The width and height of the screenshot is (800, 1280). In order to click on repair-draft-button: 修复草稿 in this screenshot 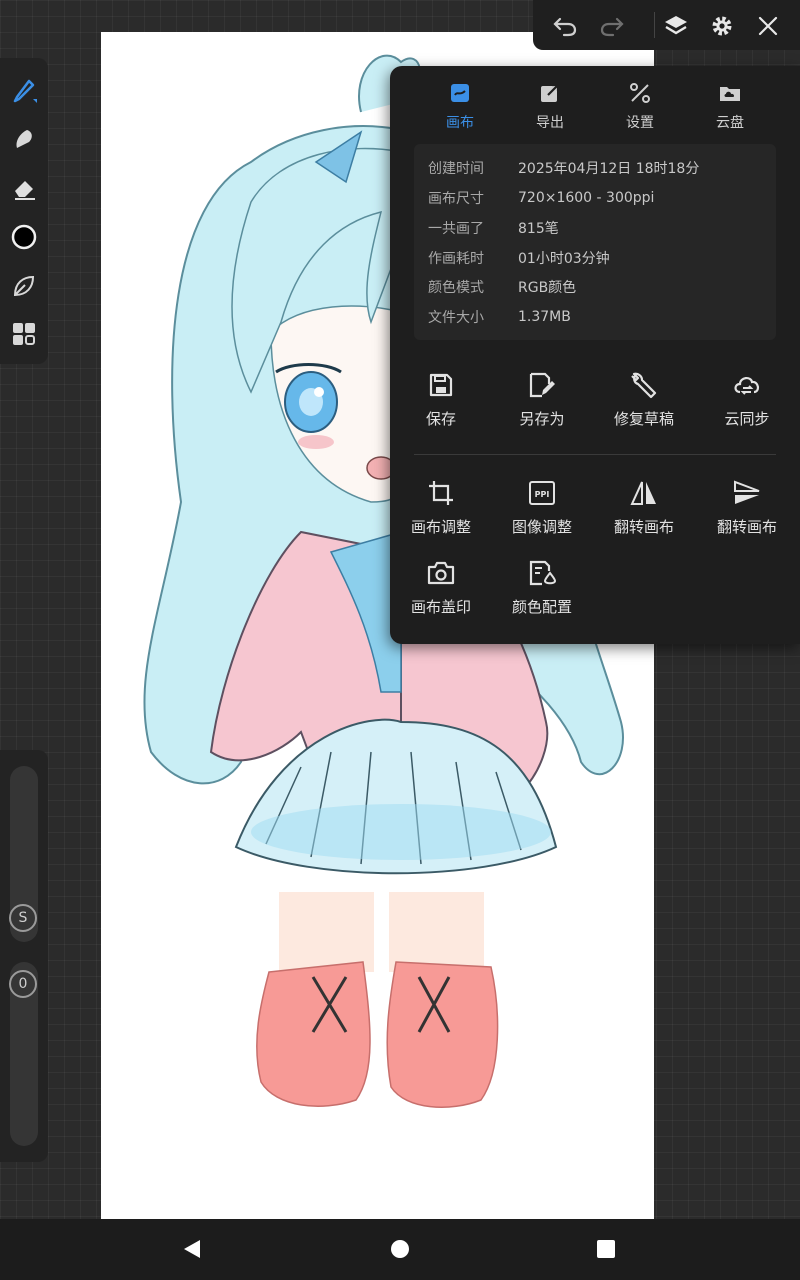, I will do `click(644, 403)`.